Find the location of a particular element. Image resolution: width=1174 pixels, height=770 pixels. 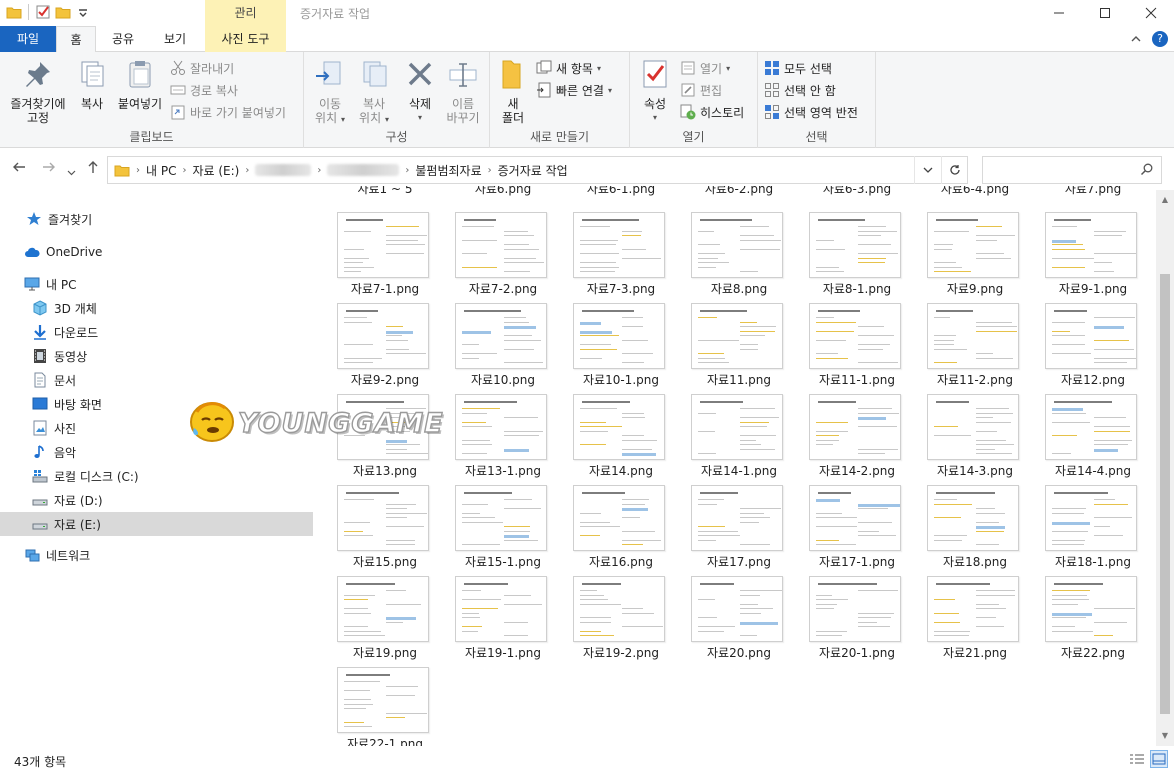

breadcrumb-current-folder: 증거자료 작업 is located at coordinates (533, 170).